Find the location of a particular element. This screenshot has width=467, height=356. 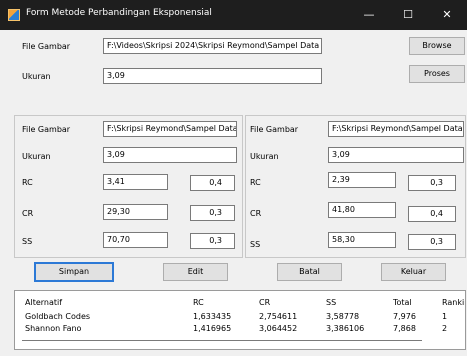

left-ukuran-label: Ukuran is located at coordinates (36, 156).